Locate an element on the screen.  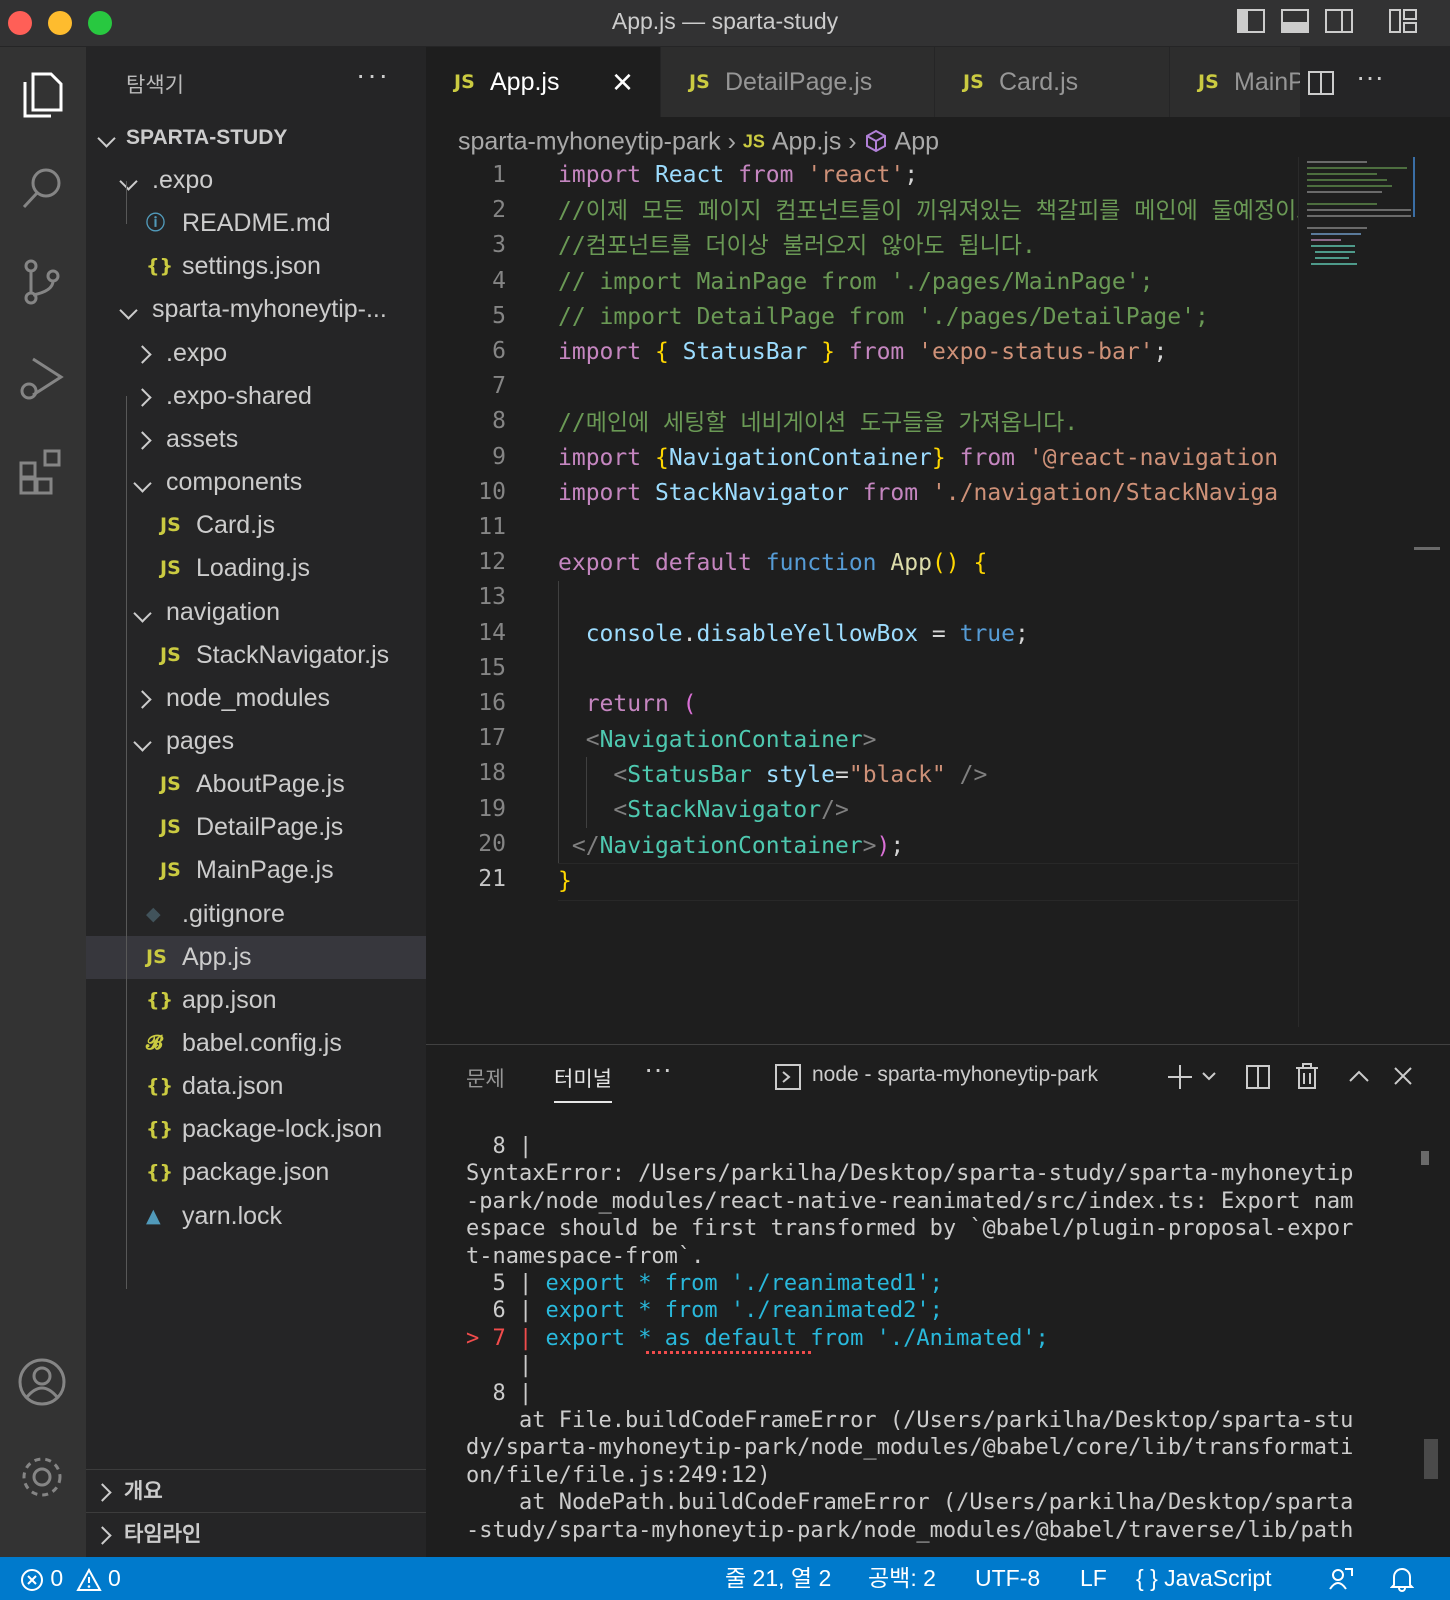
tree-item: navigation is located at coordinates (256, 612).